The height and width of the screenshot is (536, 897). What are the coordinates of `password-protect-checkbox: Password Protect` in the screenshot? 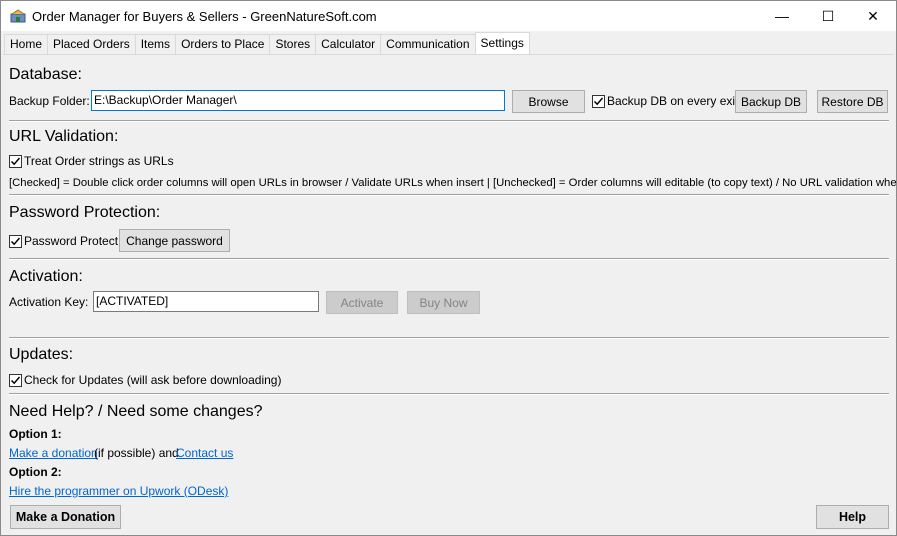 It's located at (63, 241).